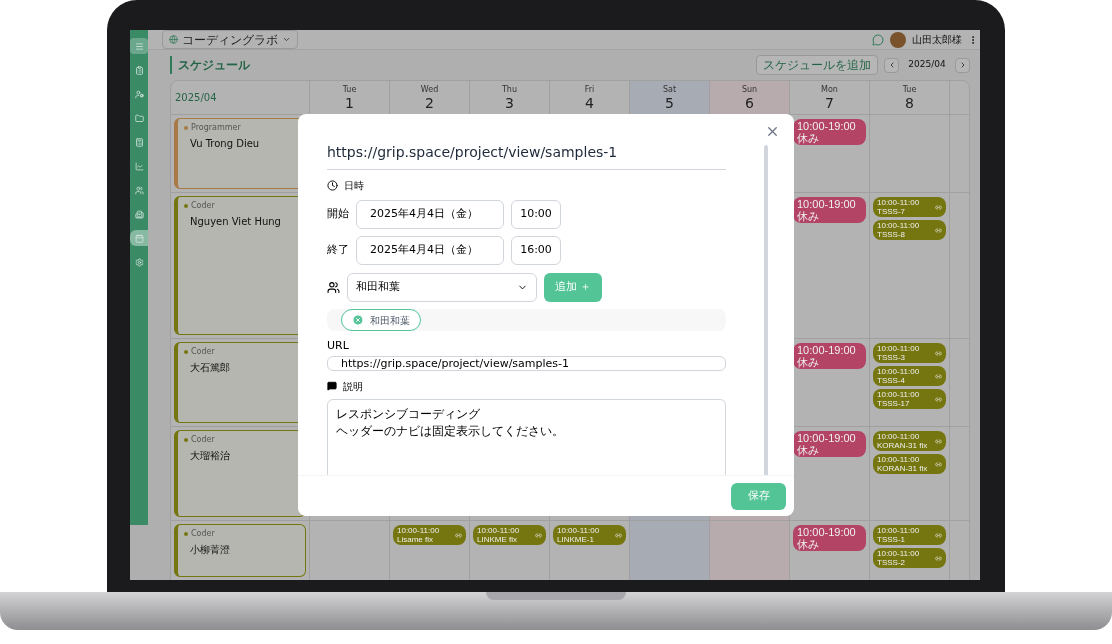 This screenshot has width=1112, height=644. Describe the element at coordinates (536, 250) in the screenshot. I see `time-field: 16:00` at that location.